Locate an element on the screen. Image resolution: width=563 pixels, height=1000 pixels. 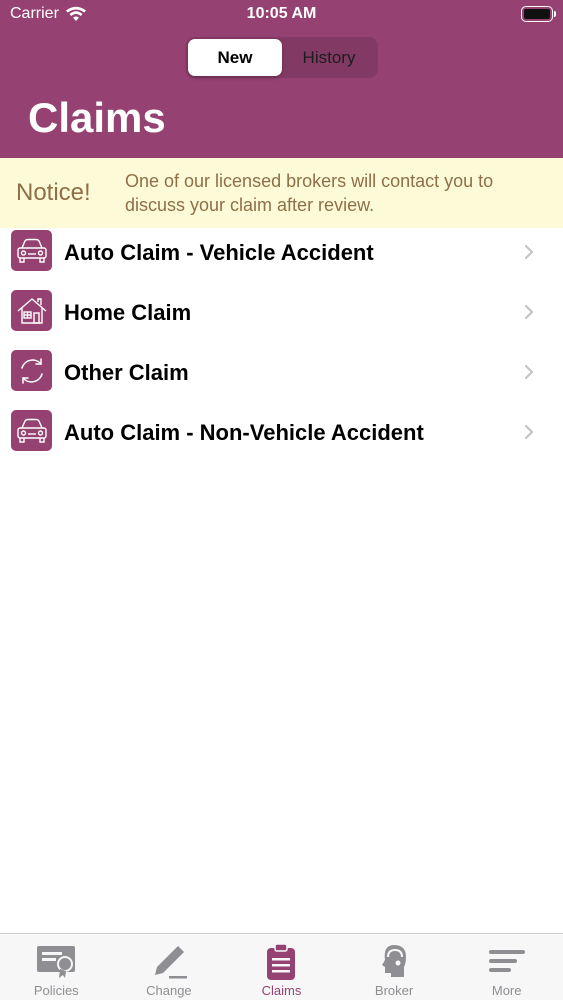
tab-more: More is located at coordinates (506, 967).